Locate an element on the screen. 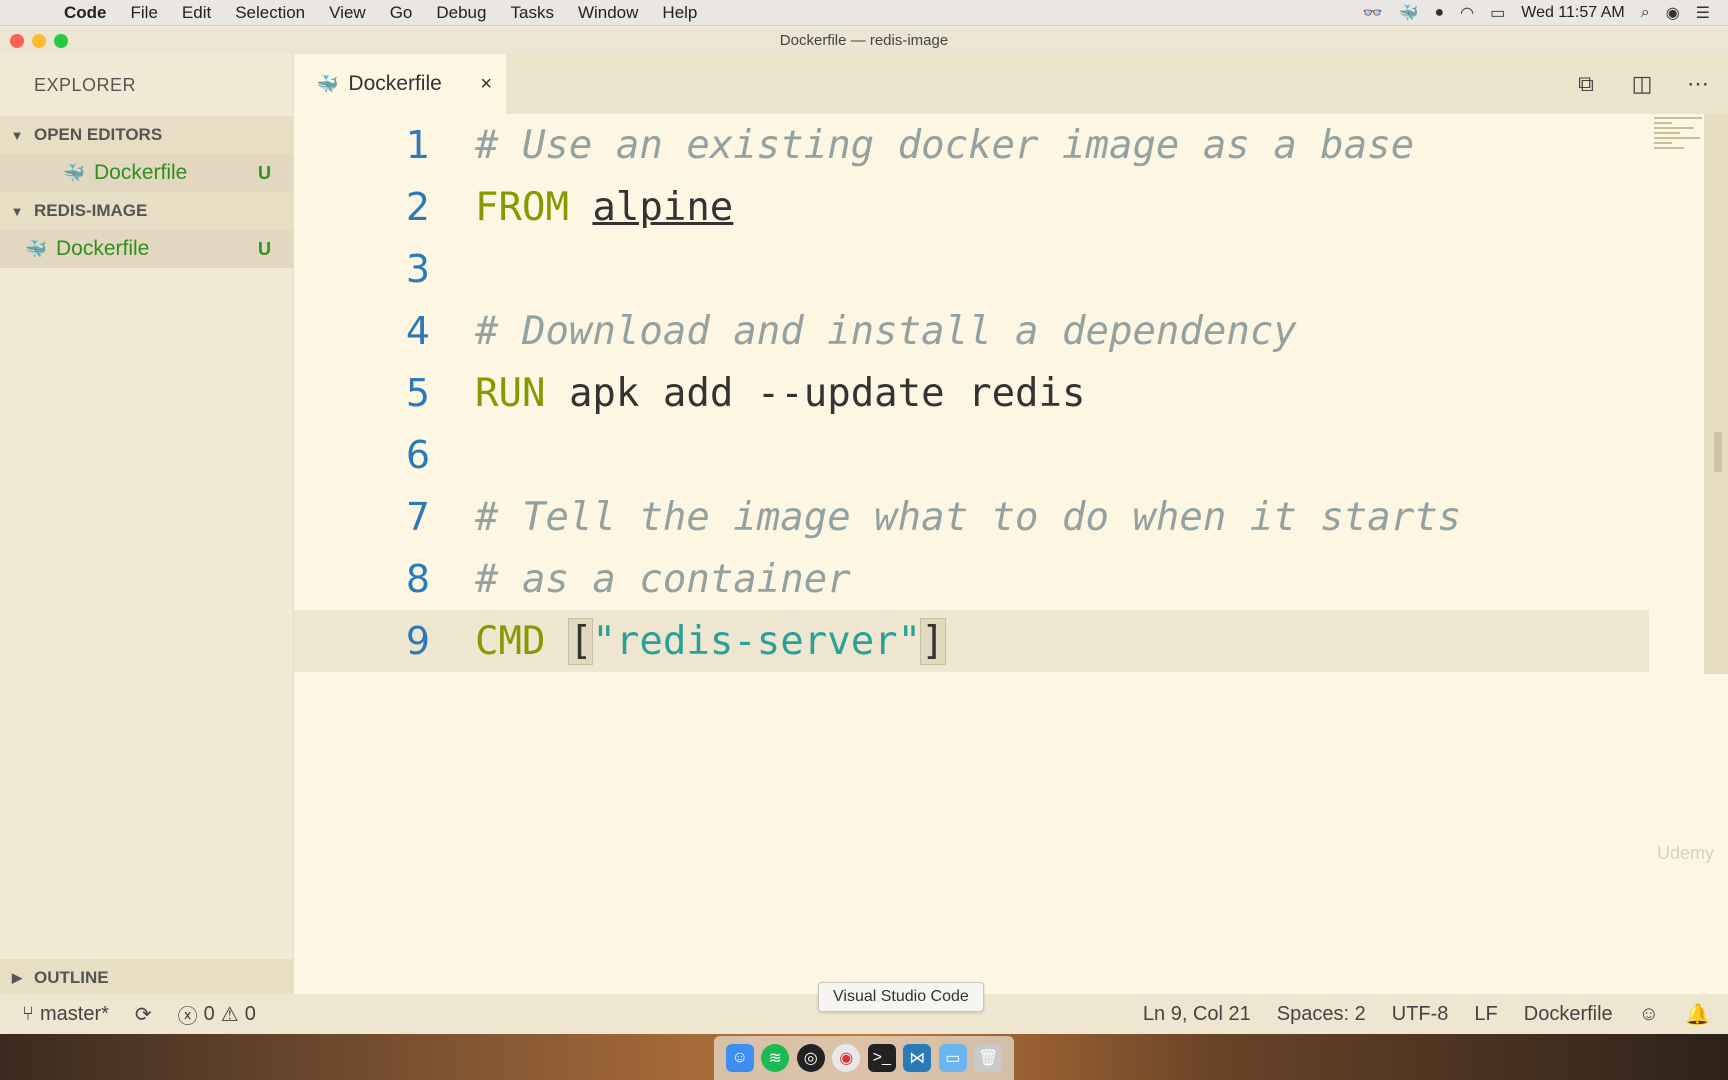 The width and height of the screenshot is (1728, 1080). explorer-title: EXPLORER is located at coordinates (85, 84).